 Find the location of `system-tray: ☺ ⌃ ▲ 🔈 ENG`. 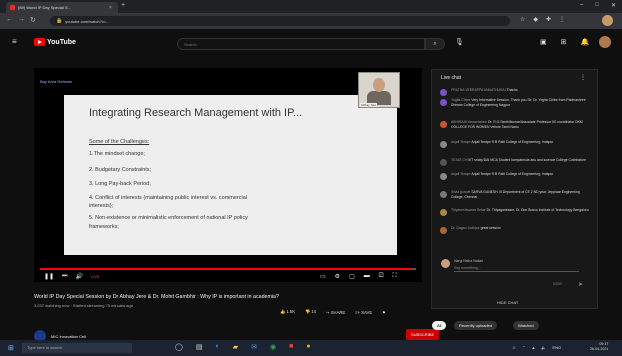

system-tray: ☺ ⌃ ▲ 🔈 ENG is located at coordinates (536, 347).